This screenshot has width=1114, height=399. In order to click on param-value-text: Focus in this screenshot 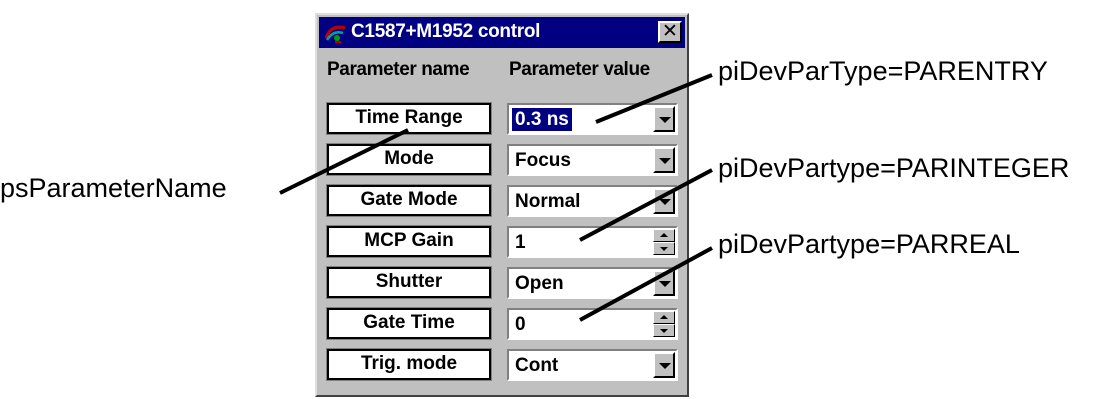, I will do `click(543, 160)`.